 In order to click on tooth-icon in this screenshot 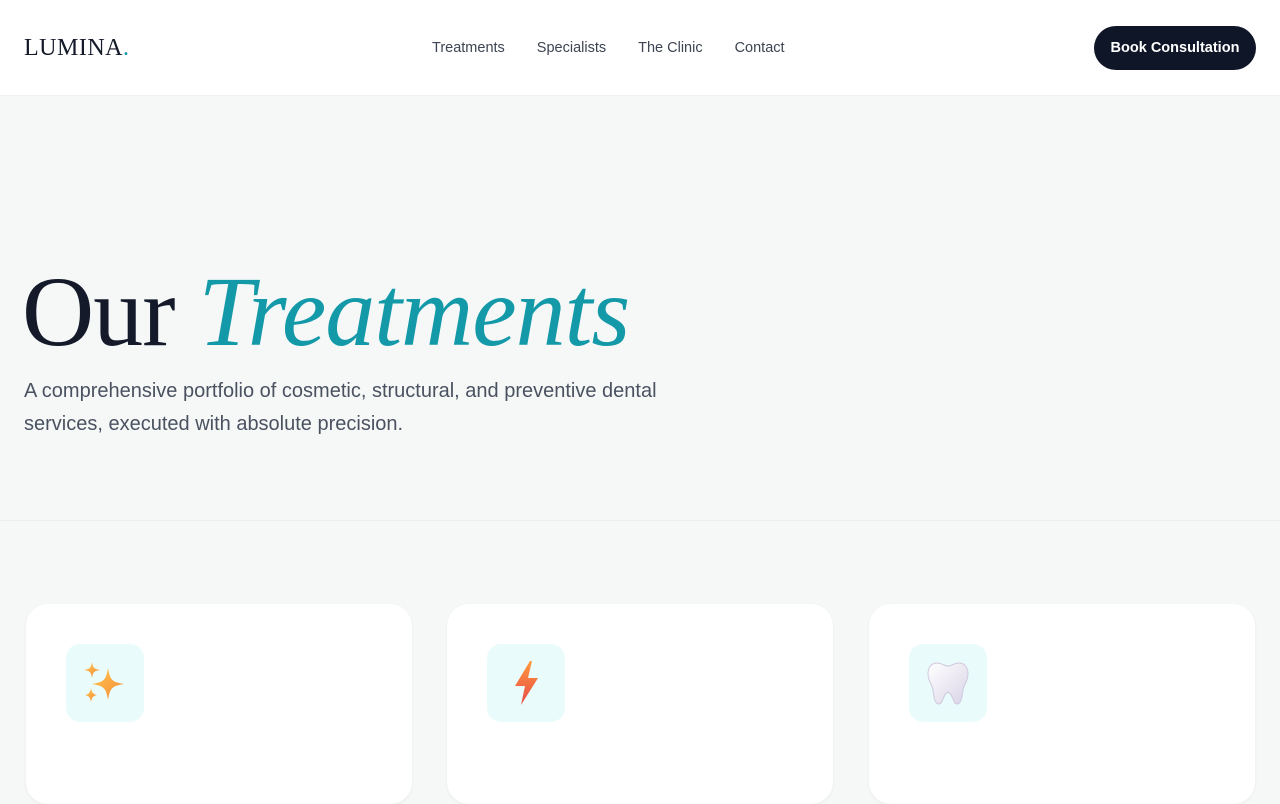, I will do `click(948, 683)`.